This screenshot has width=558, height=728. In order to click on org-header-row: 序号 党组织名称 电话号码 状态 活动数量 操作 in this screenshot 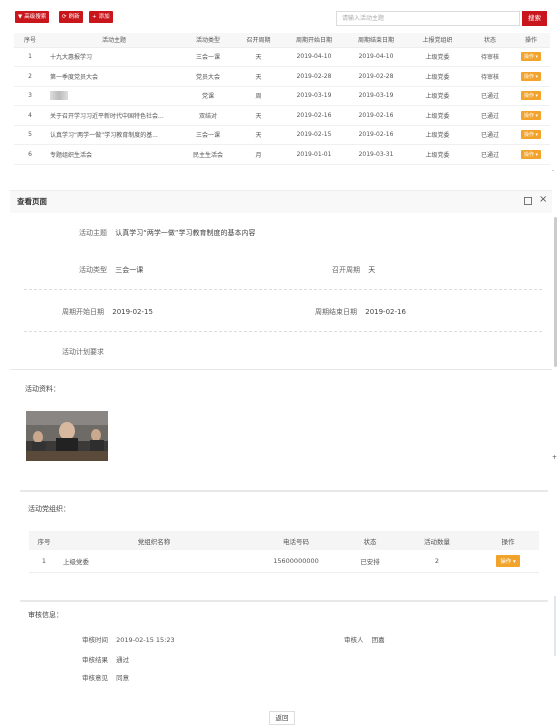, I will do `click(284, 540)`.